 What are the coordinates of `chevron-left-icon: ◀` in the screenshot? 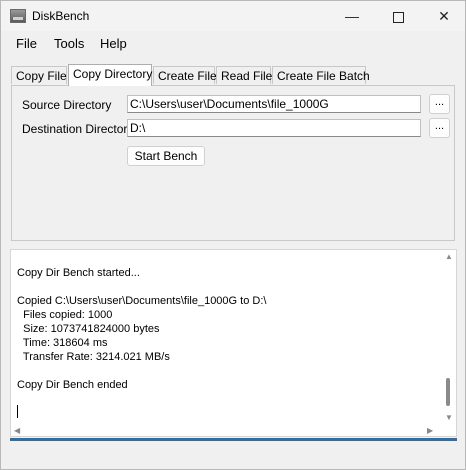 It's located at (17, 430).